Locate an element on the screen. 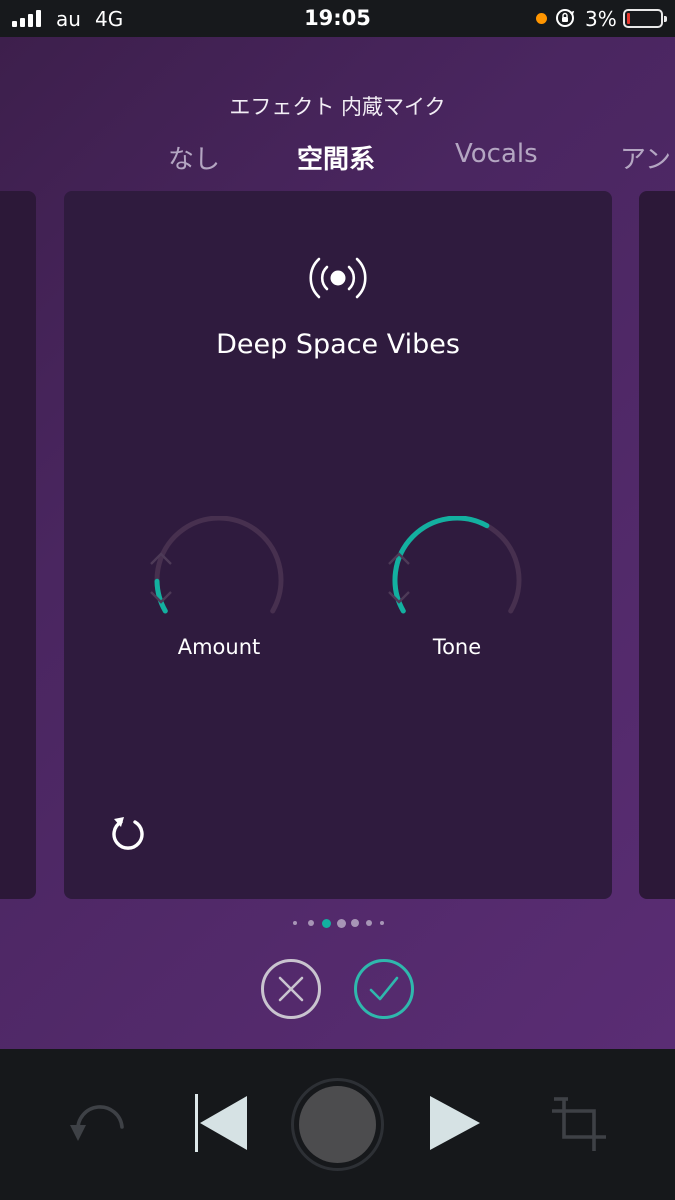 This screenshot has width=675, height=1200. status-bar: au 4G 19:05 3% is located at coordinates (337, 18).